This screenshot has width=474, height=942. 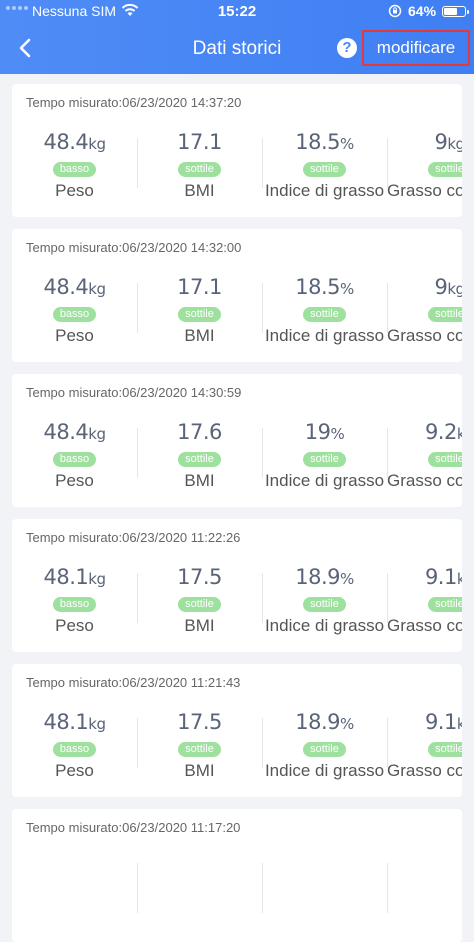 What do you see at coordinates (134, 247) in the screenshot?
I see `measured-time: Tempo misurato:06/23/2020 14:32:00` at bounding box center [134, 247].